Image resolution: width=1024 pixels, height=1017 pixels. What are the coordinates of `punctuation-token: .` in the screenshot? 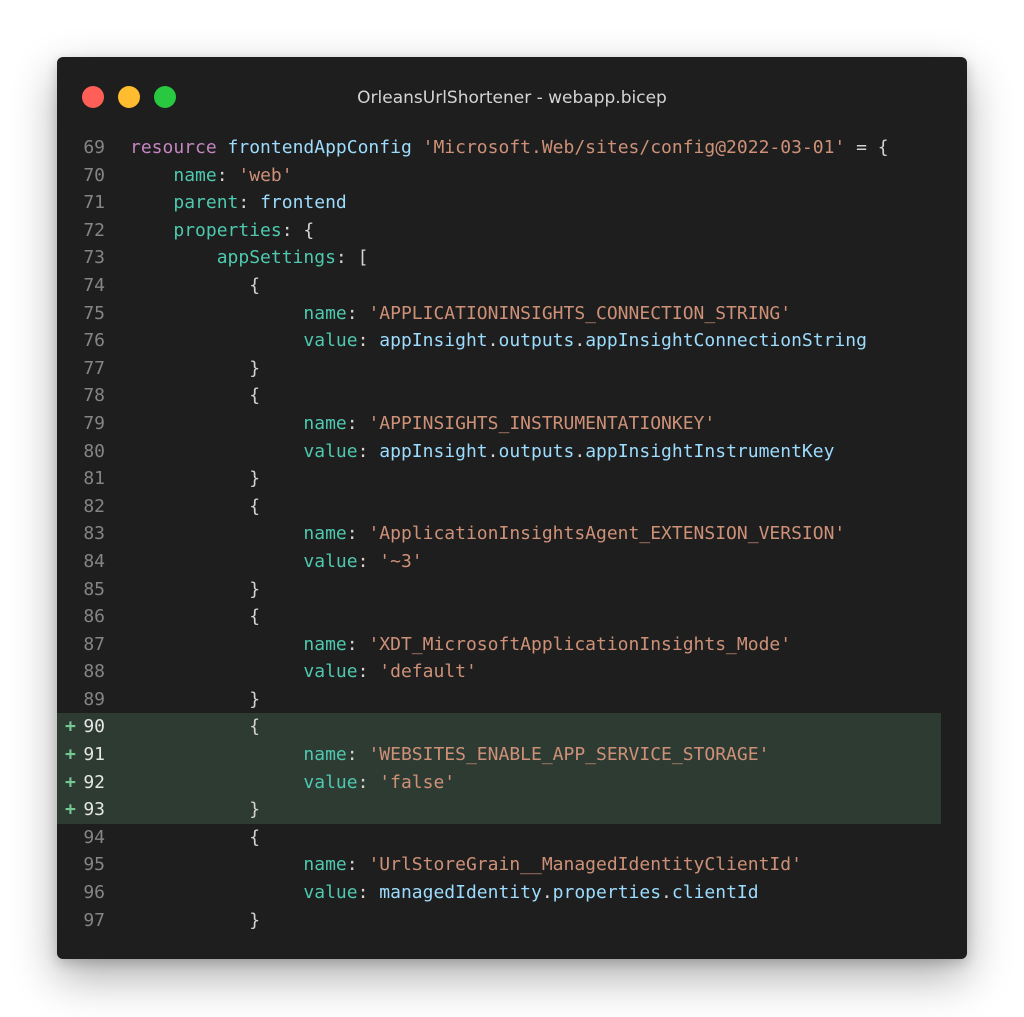 It's located at (547, 893).